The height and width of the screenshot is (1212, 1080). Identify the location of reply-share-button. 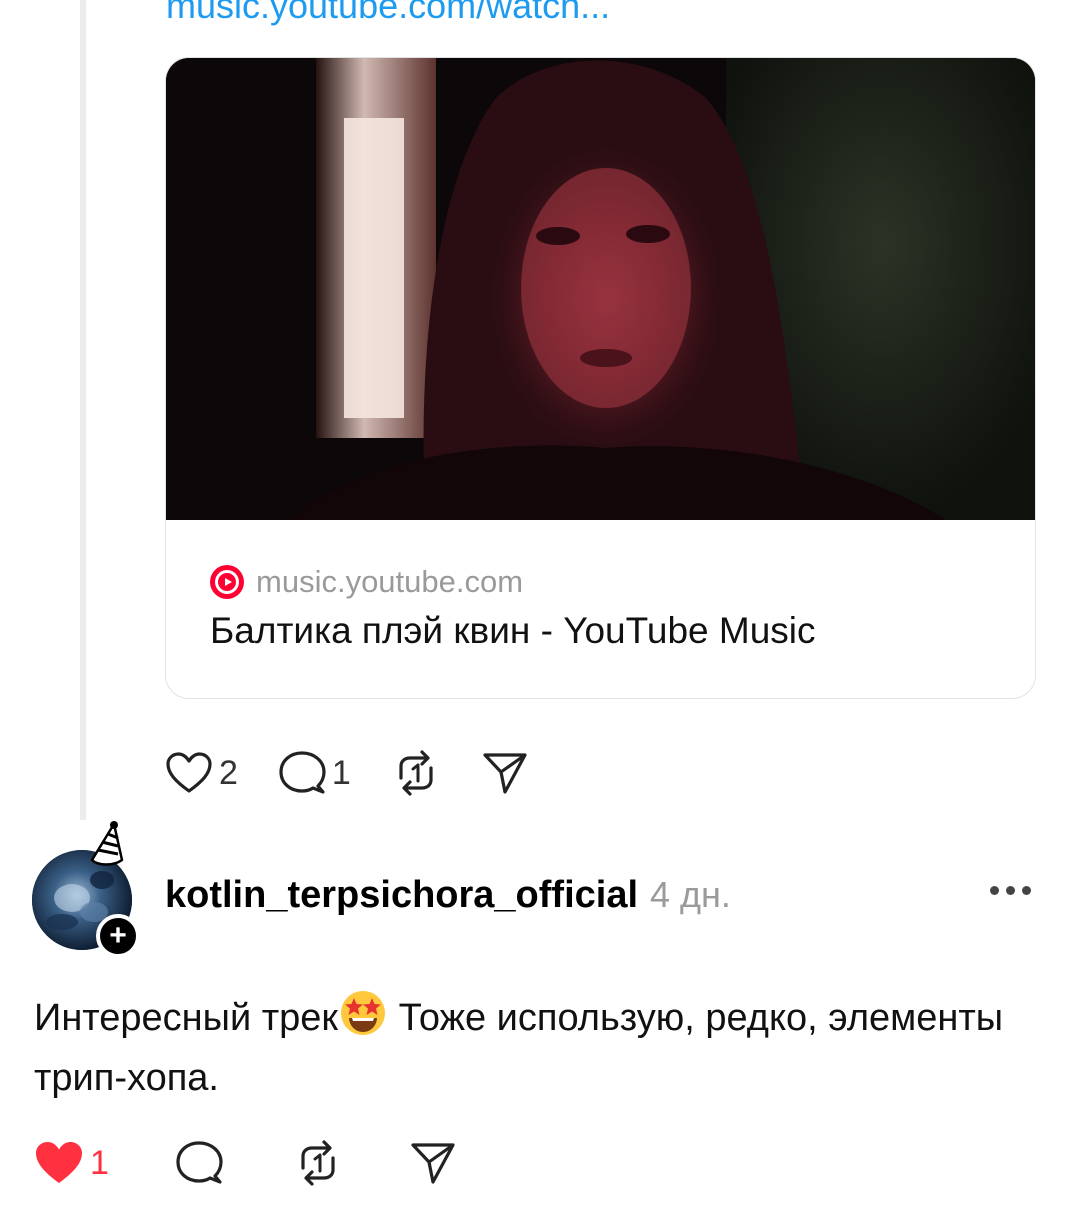
(433, 1163).